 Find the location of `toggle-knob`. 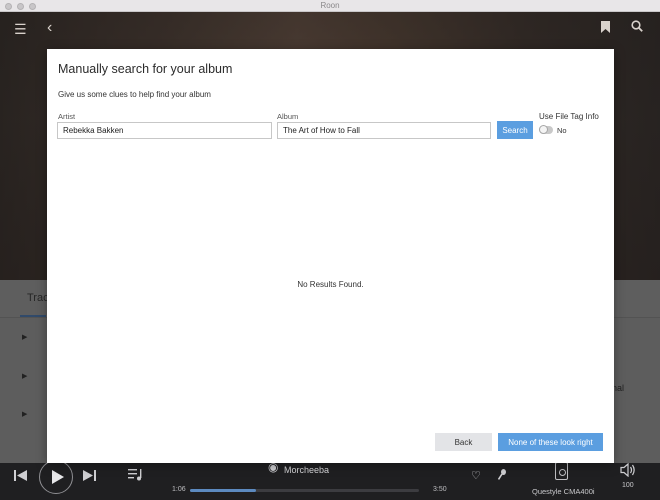

toggle-knob is located at coordinates (543, 129).